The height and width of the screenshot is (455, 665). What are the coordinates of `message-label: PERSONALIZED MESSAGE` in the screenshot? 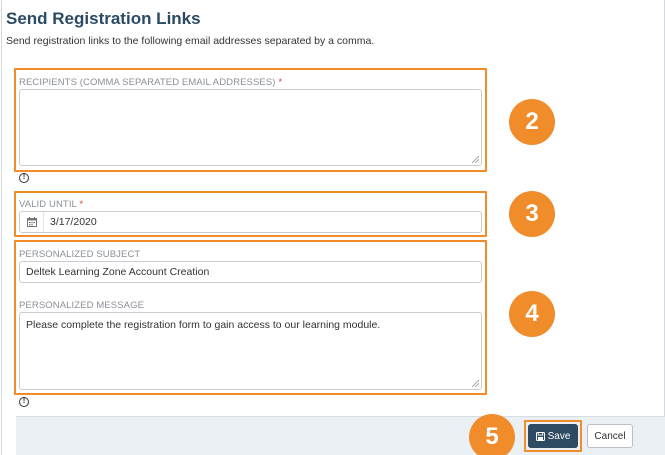 It's located at (82, 305).